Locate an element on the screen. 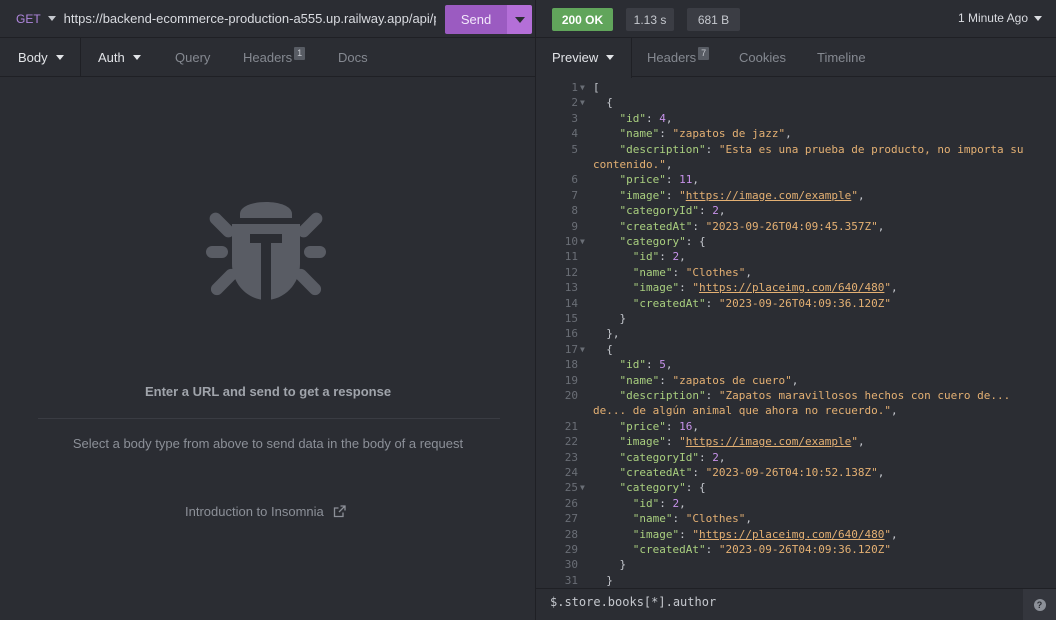 This screenshot has height=620, width=1056. tab-body: Body is located at coordinates (41, 57).